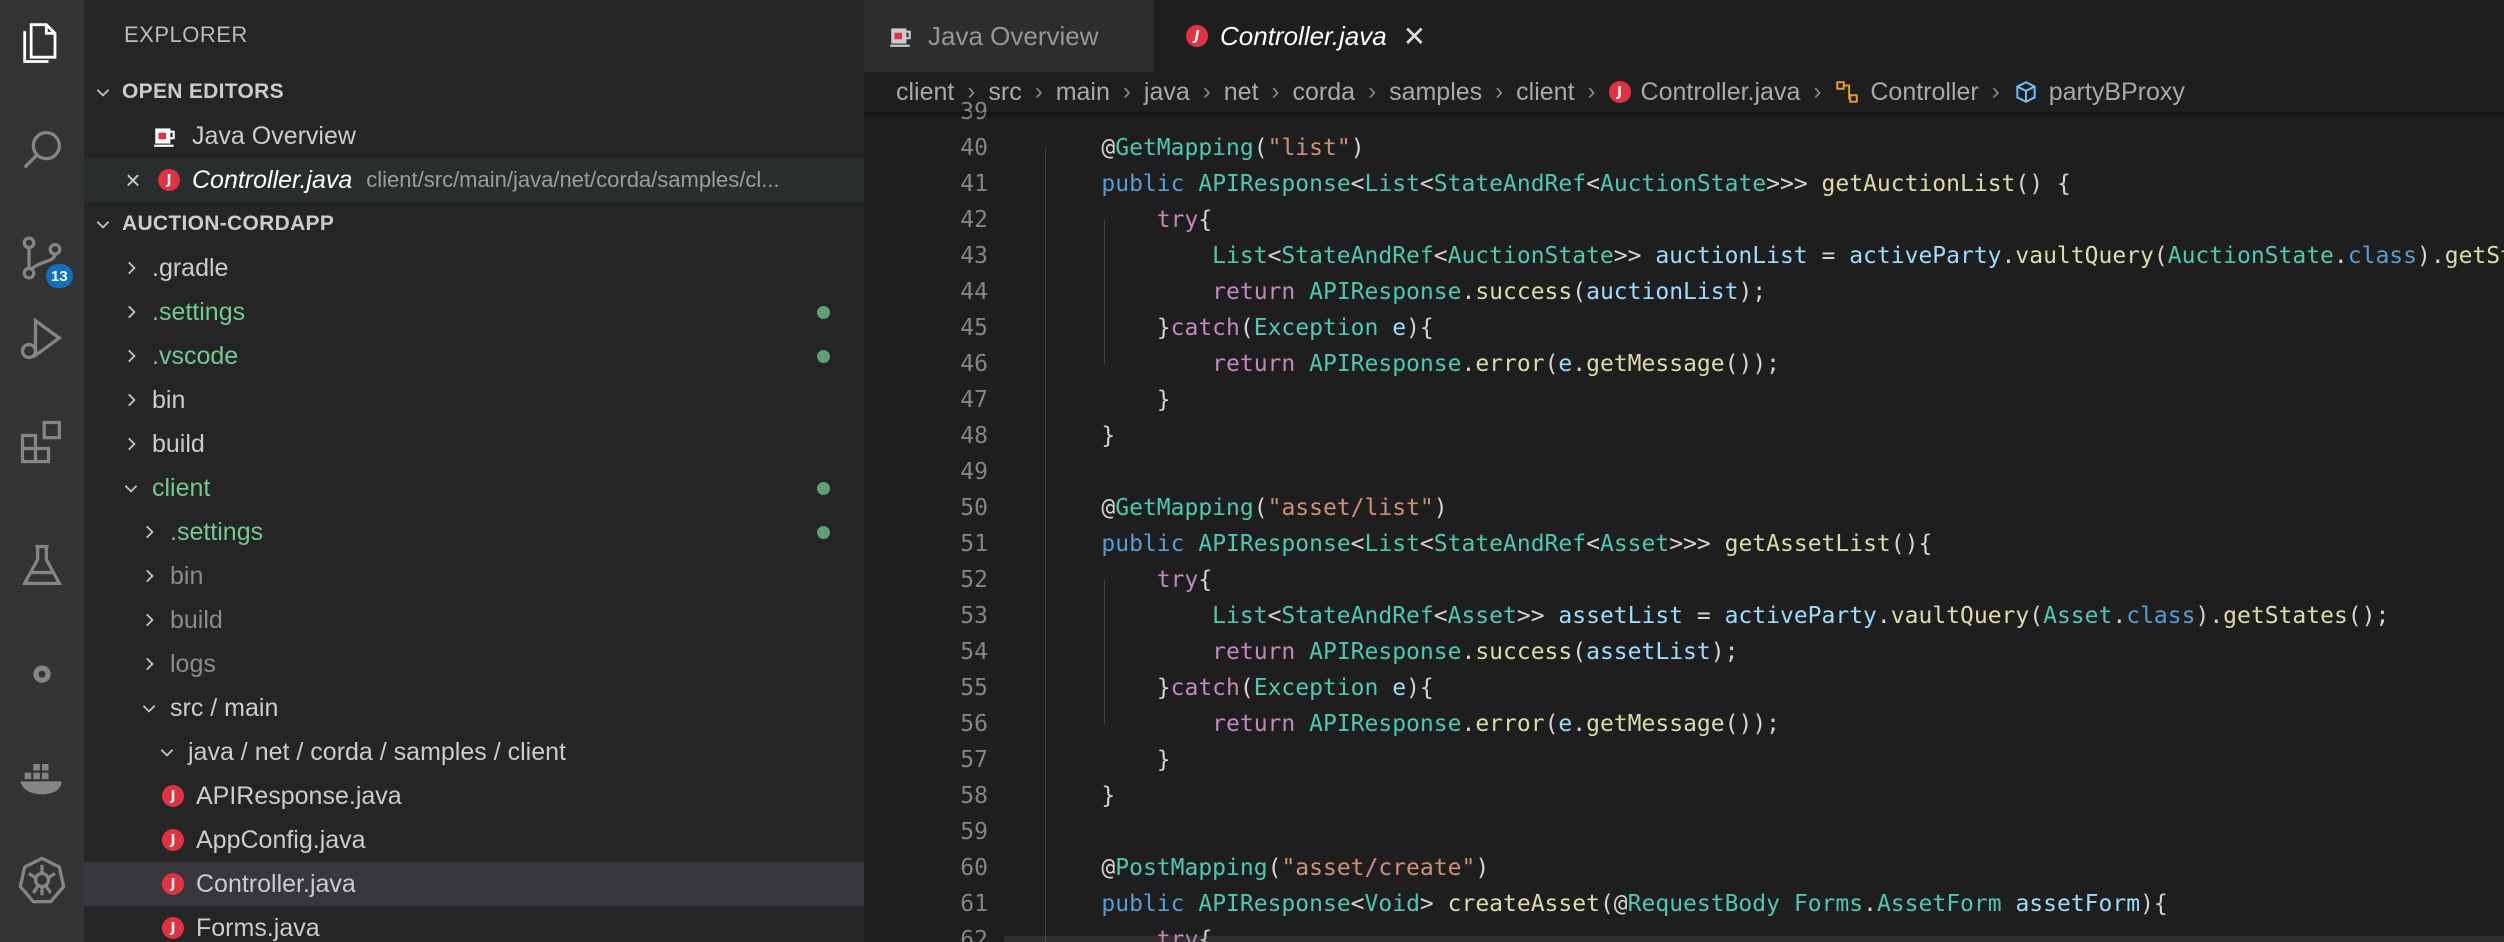 This screenshot has height=942, width=2504. I want to click on code-line: 40 @GetMapping("list"), so click(1162, 148).